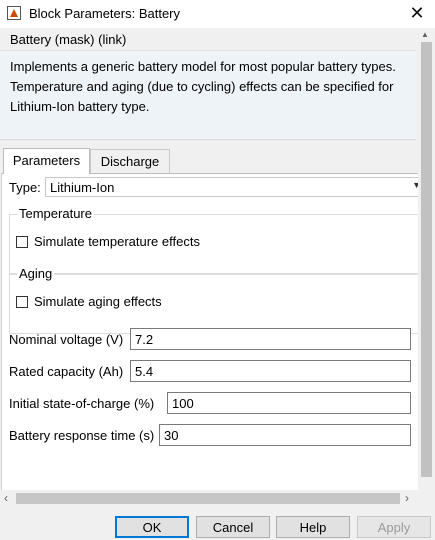  What do you see at coordinates (425, 34) in the screenshot?
I see `scroll-up-icon: ▲` at bounding box center [425, 34].